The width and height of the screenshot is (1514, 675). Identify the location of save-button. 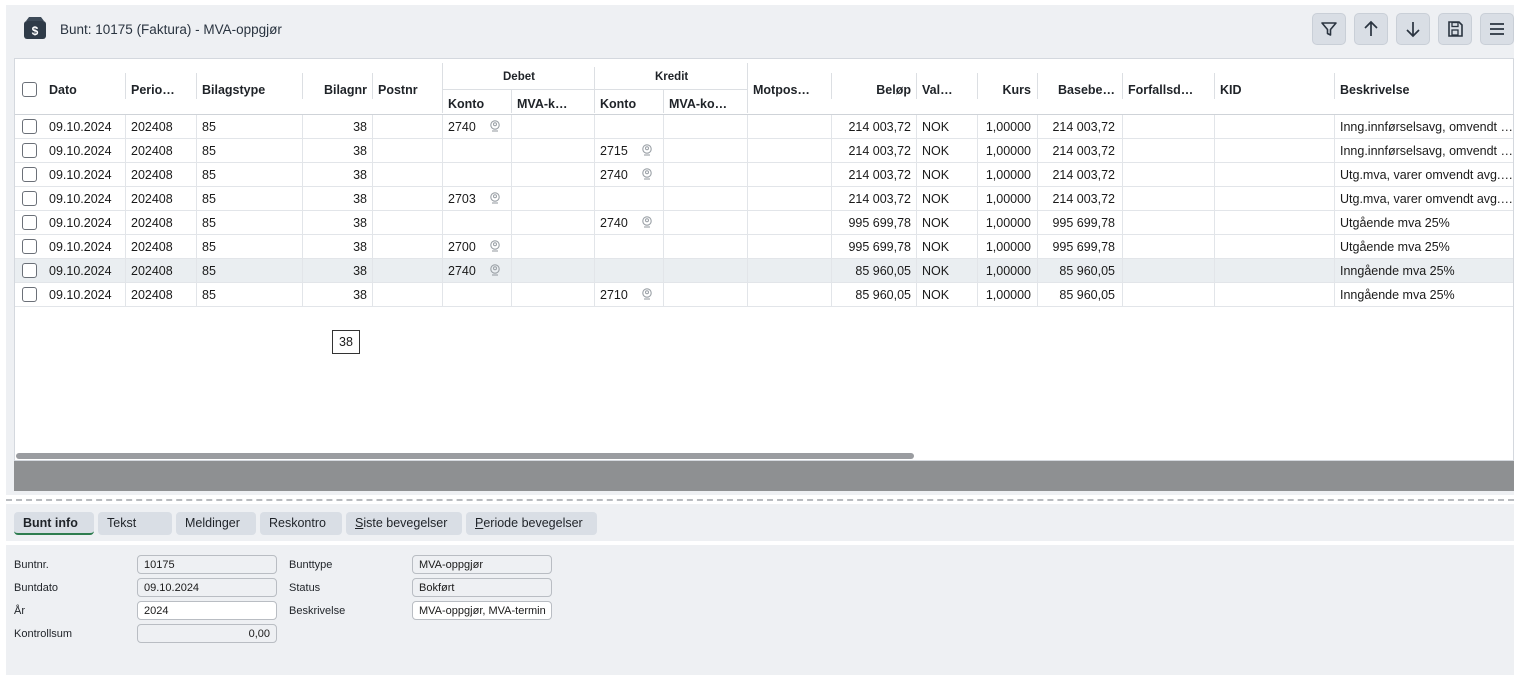
(1455, 29).